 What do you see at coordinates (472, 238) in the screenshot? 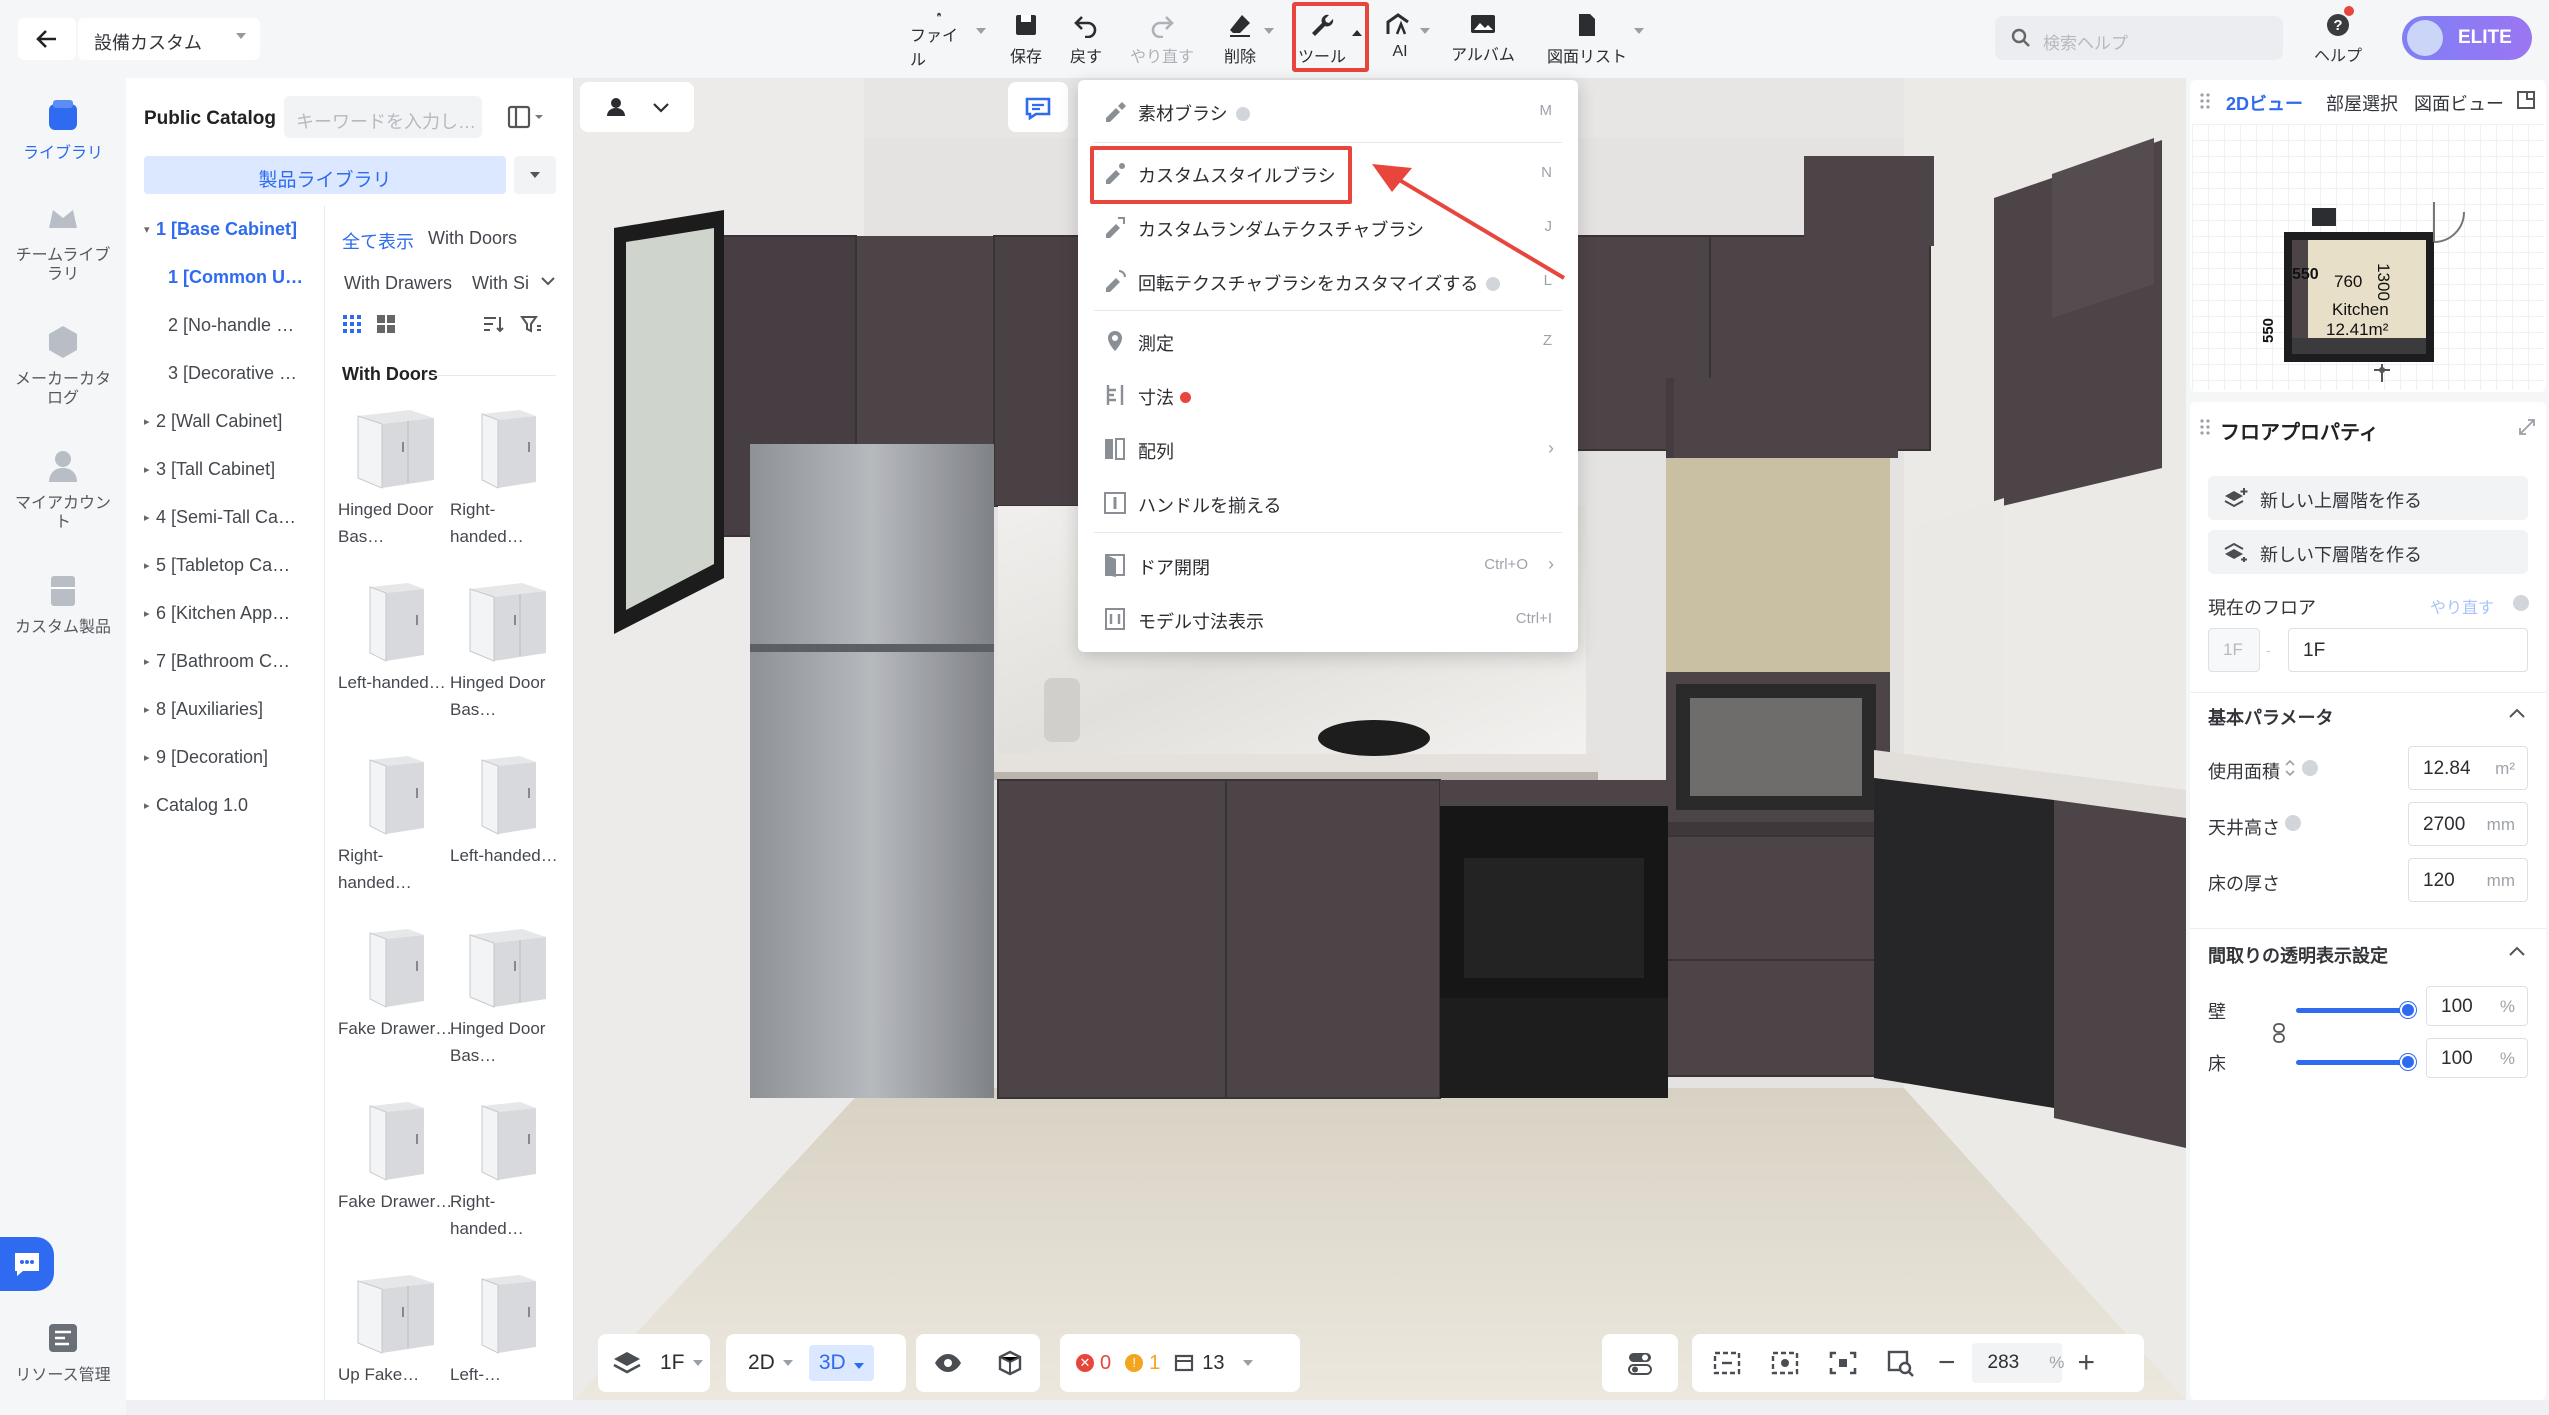
I see `filter-with-doors: With Doors` at bounding box center [472, 238].